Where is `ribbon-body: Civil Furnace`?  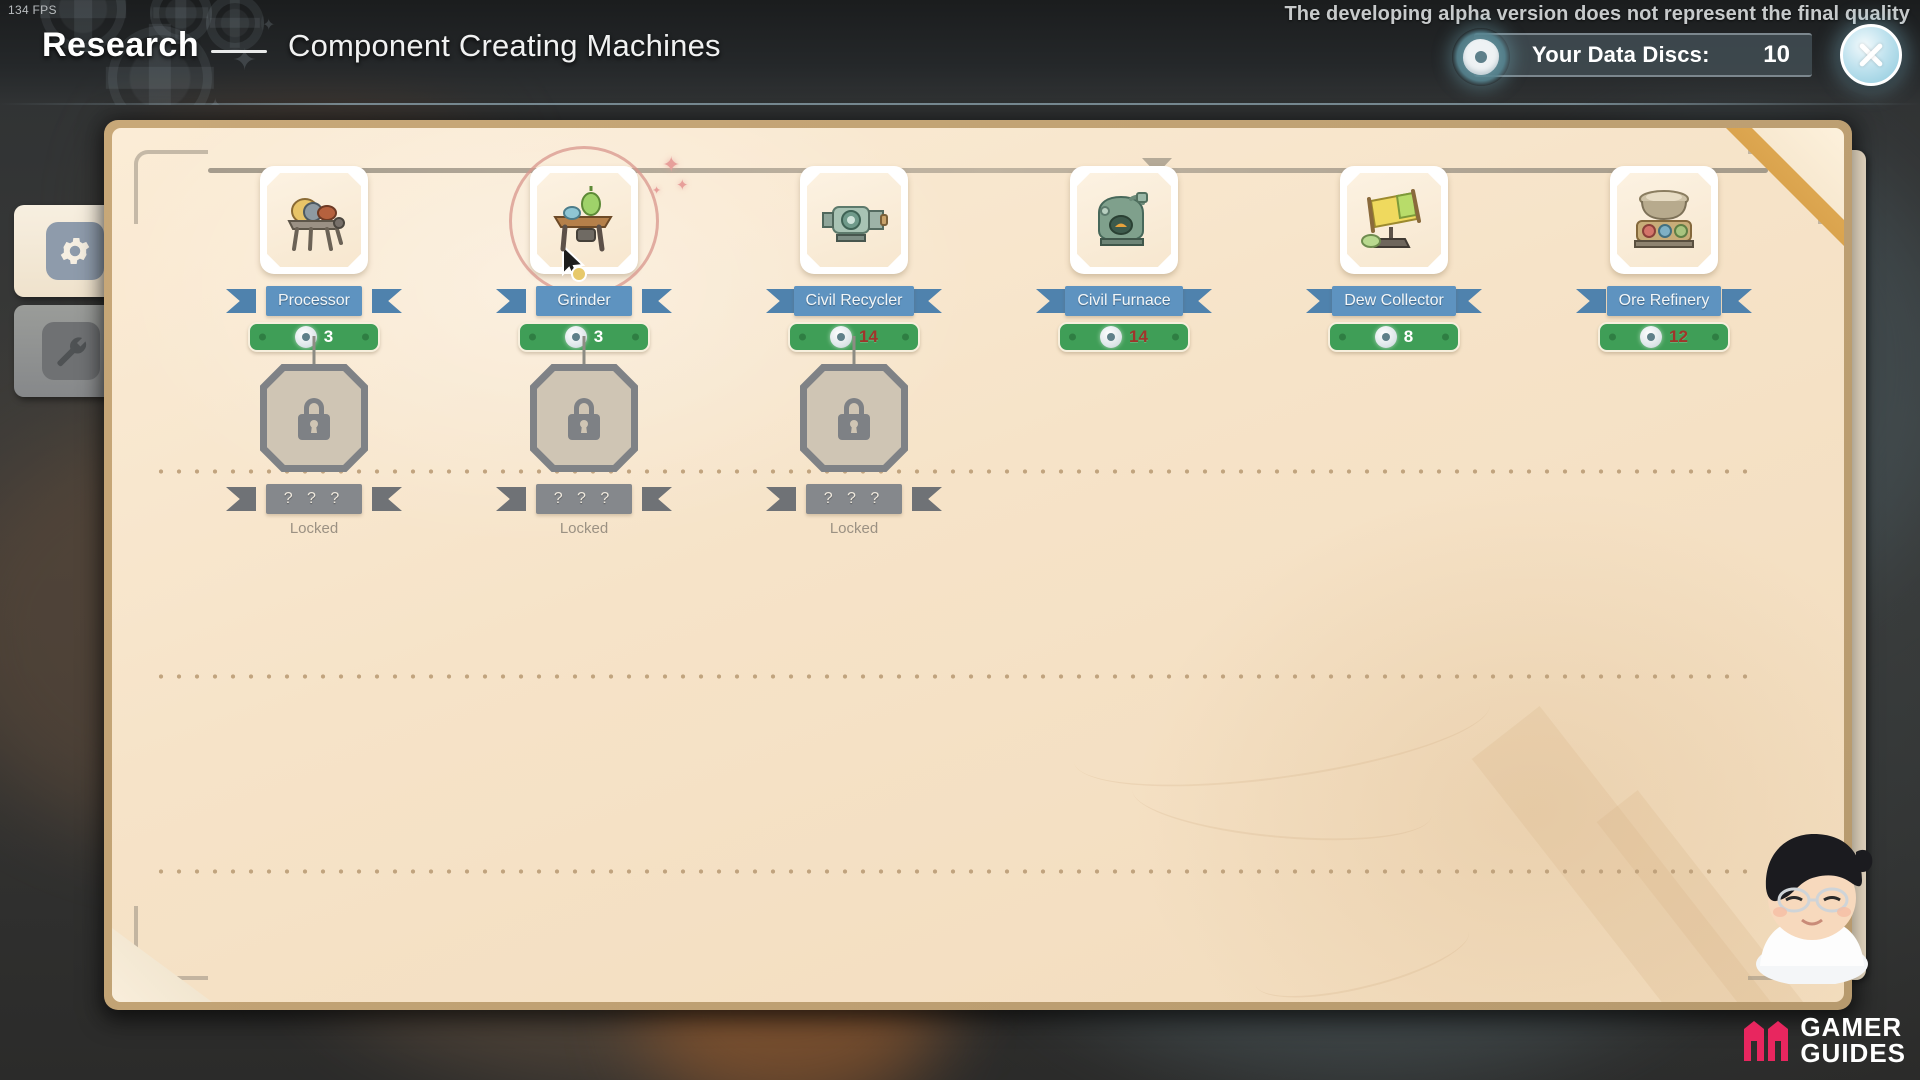 ribbon-body: Civil Furnace is located at coordinates (1124, 301).